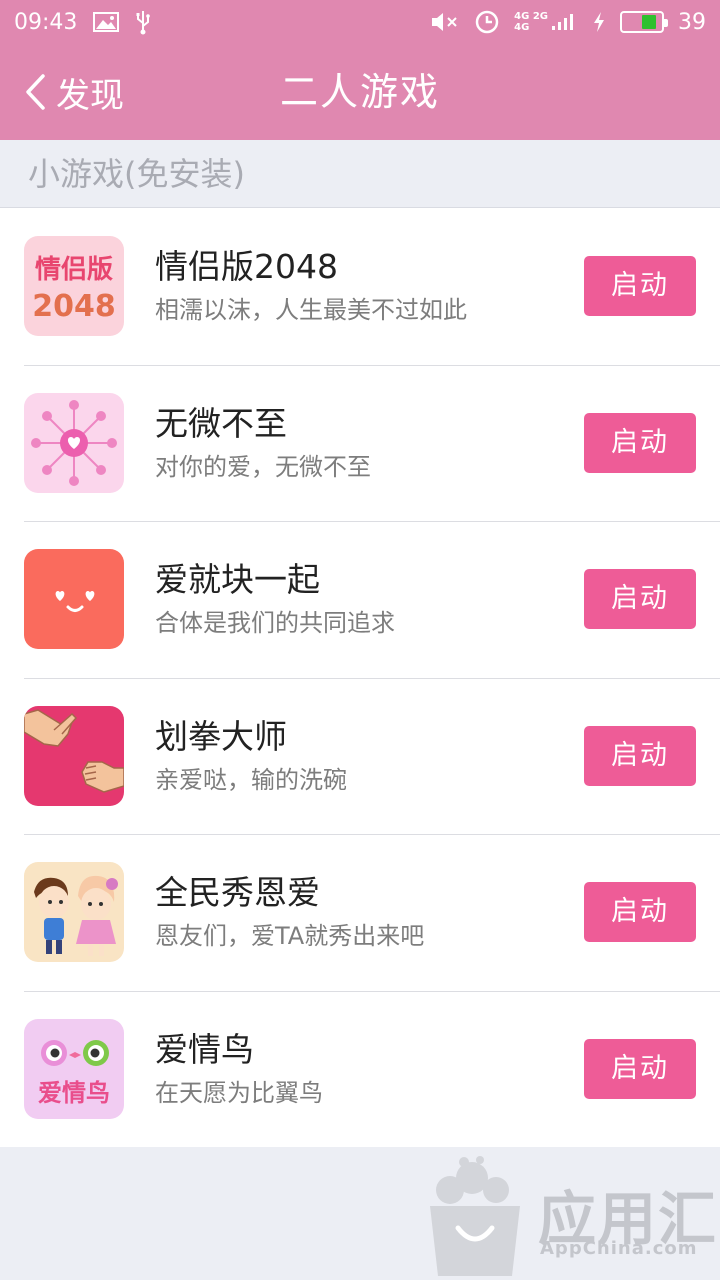 This screenshot has height=1280, width=720. Describe the element at coordinates (360, 599) in the screenshot. I see `list-item: 爱就块一起 合体是我们的共同追求 启动` at that location.